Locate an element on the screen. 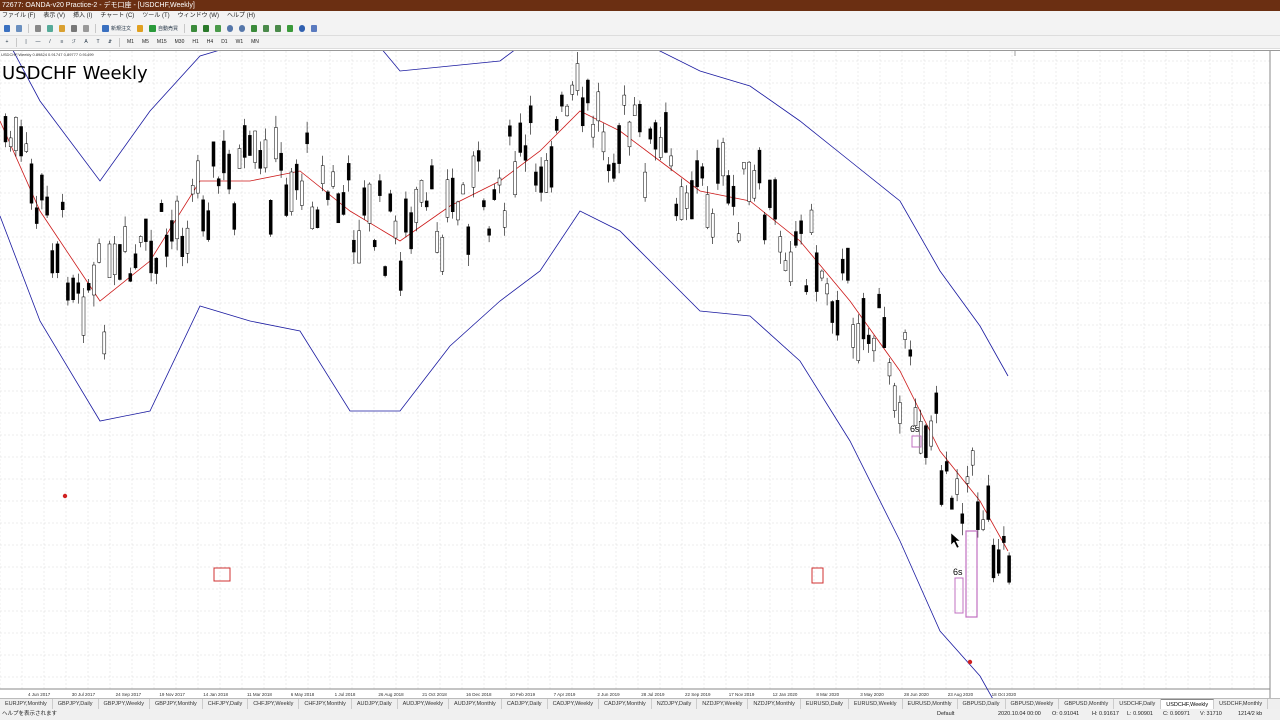  autoscroll-icon is located at coordinates (278, 29).